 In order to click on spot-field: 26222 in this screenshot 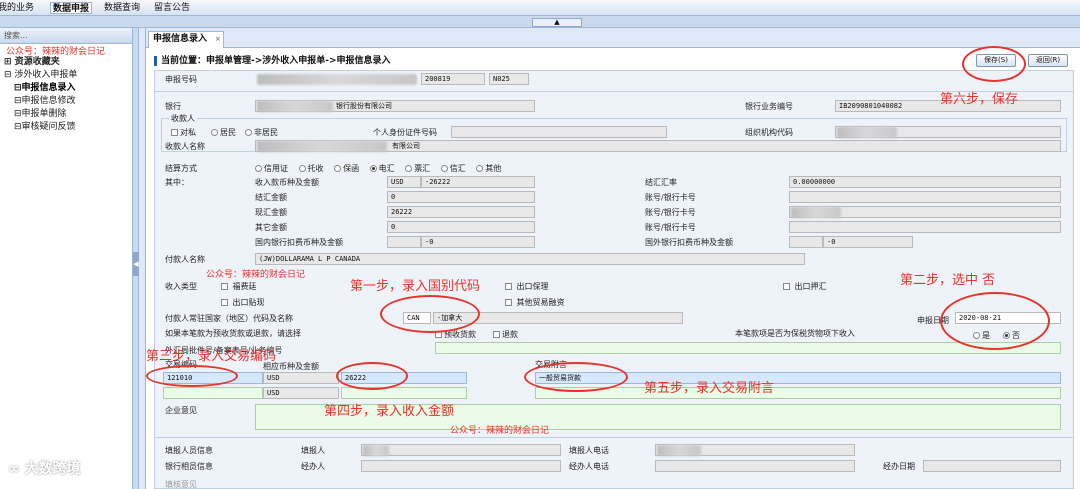, I will do `click(461, 212)`.